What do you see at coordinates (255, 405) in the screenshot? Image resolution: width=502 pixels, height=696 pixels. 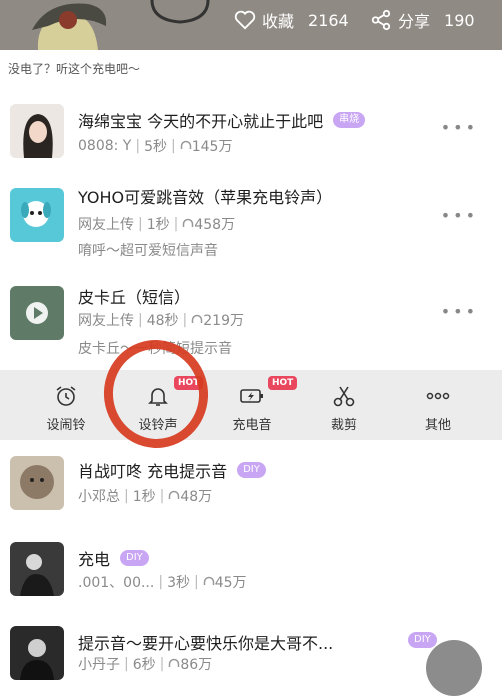 I see `charging-sound-button: HOT 充电音` at bounding box center [255, 405].